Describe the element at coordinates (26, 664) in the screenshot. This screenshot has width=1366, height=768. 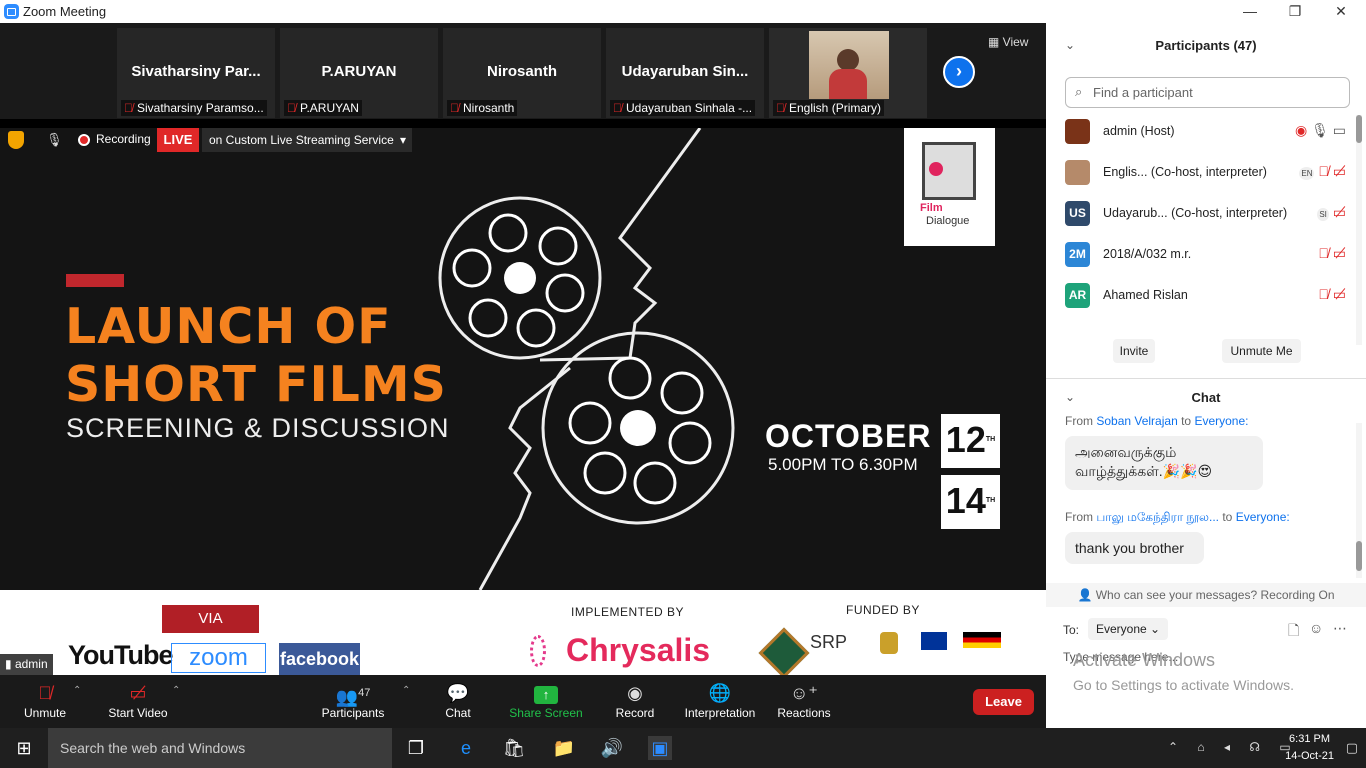
I see `self-view-label: ▮ admin` at that location.